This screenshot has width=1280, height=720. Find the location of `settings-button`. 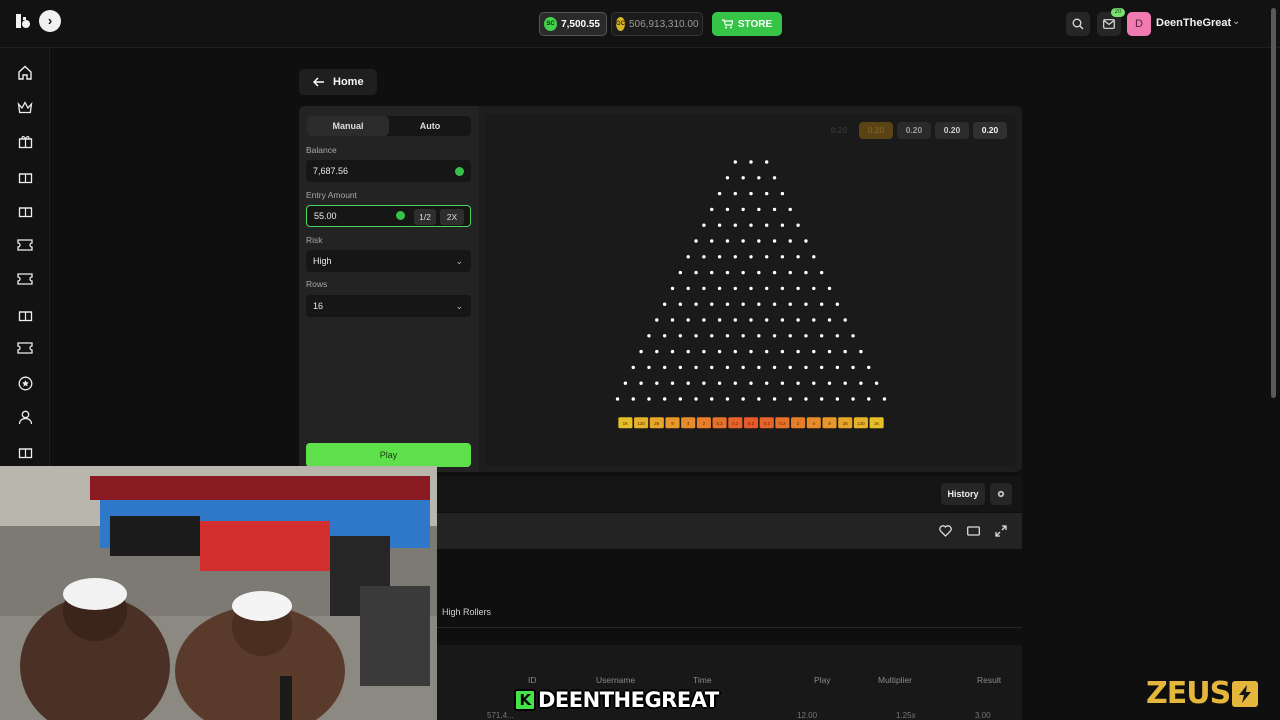

settings-button is located at coordinates (1001, 494).